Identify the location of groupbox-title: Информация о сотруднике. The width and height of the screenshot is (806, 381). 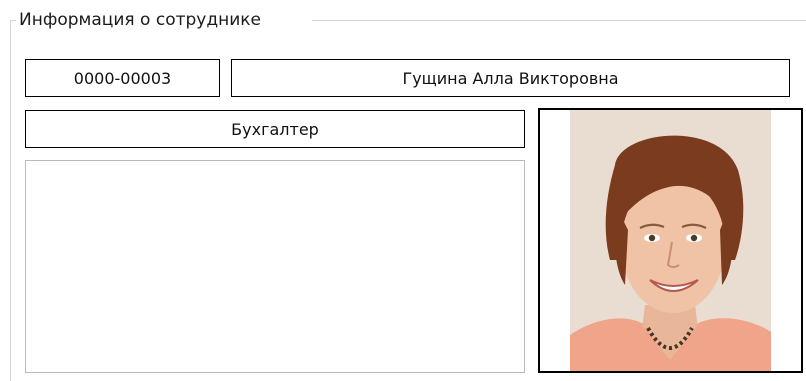
(142, 20).